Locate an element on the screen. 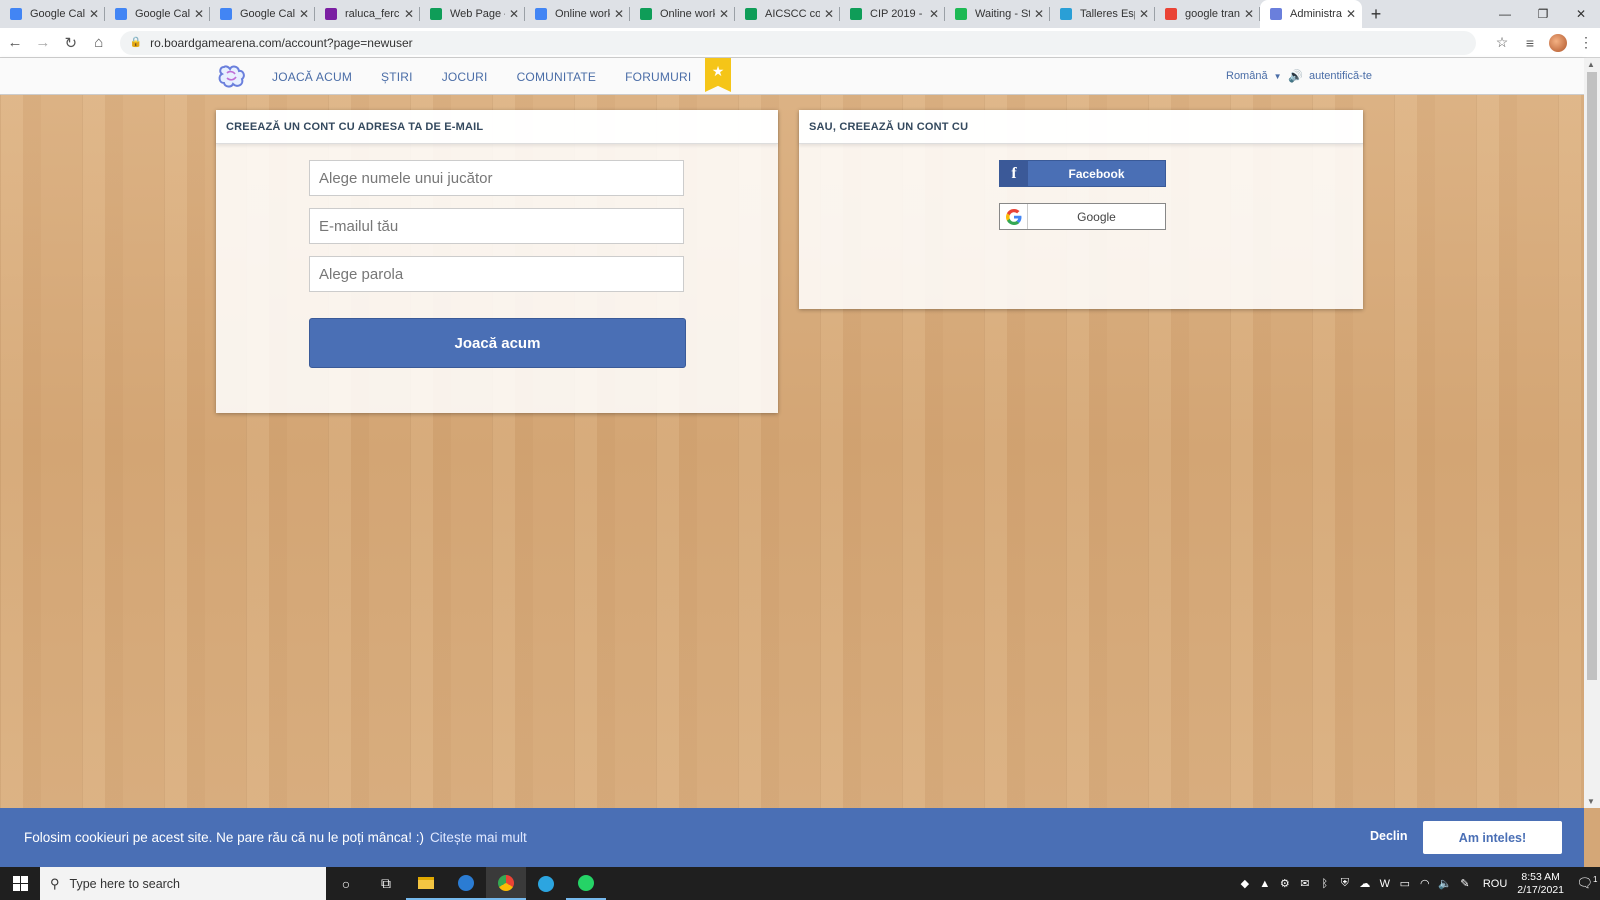 The height and width of the screenshot is (900, 1600). profile-avatar is located at coordinates (1557, 42).